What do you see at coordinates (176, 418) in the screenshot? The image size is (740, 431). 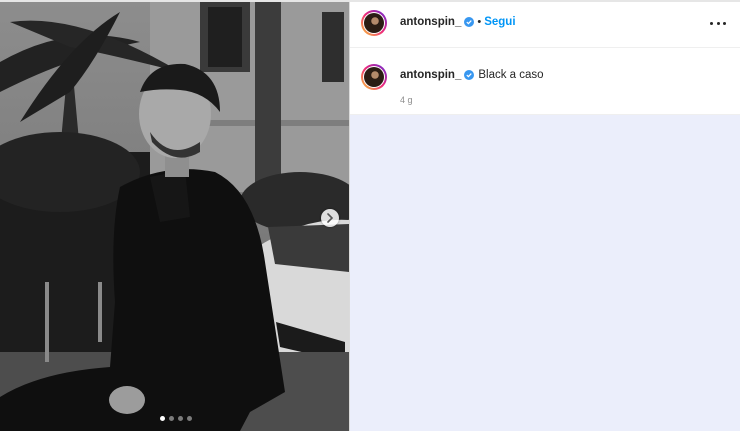 I see `carousel-indicator` at bounding box center [176, 418].